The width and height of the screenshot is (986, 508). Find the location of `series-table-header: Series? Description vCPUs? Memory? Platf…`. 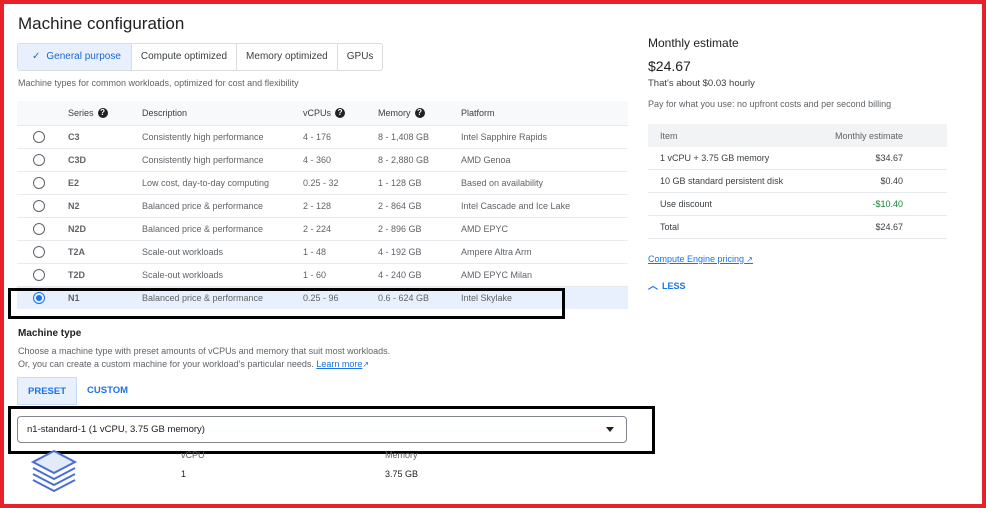

series-table-header: Series? Description vCPUs? Memory? Platf… is located at coordinates (322, 113).